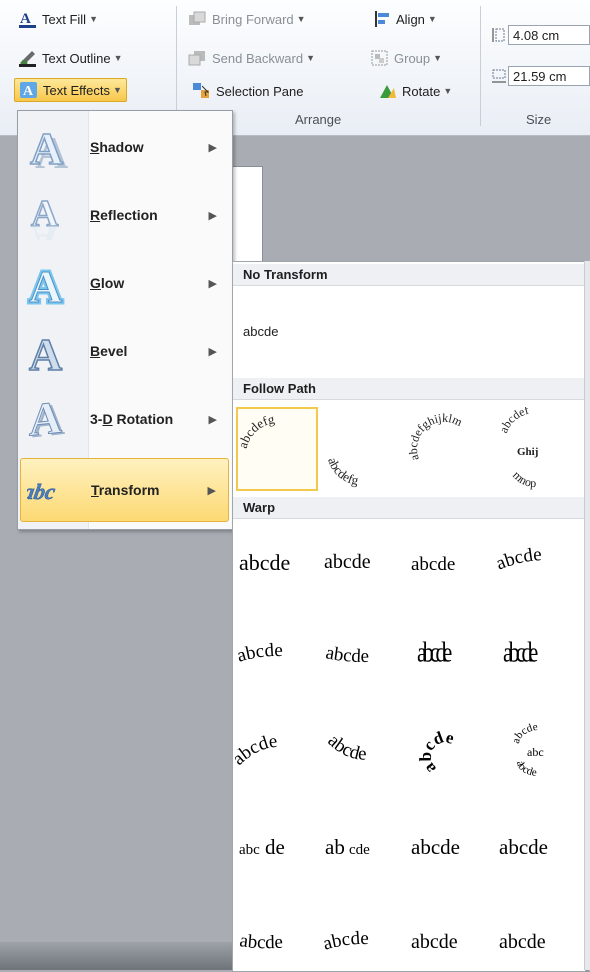 This screenshot has width=590, height=972. I want to click on rotate-icon, so click(388, 91).